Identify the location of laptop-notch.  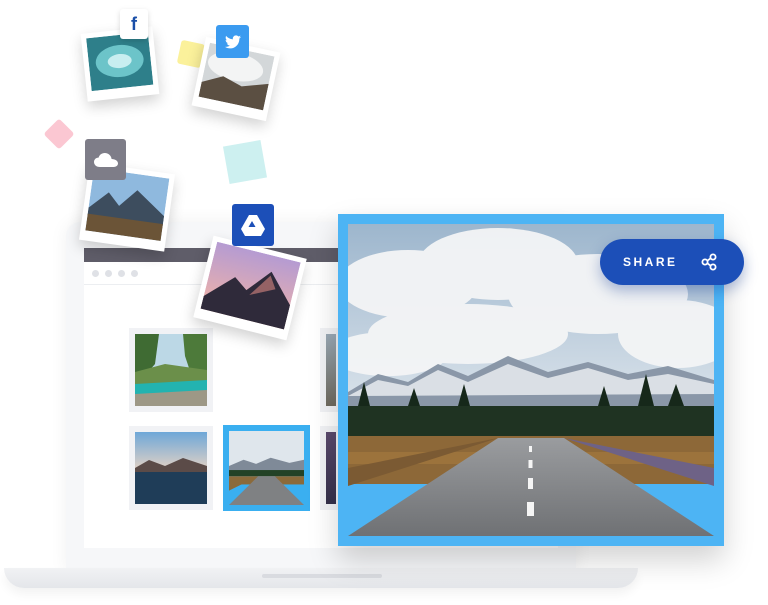
(322, 576).